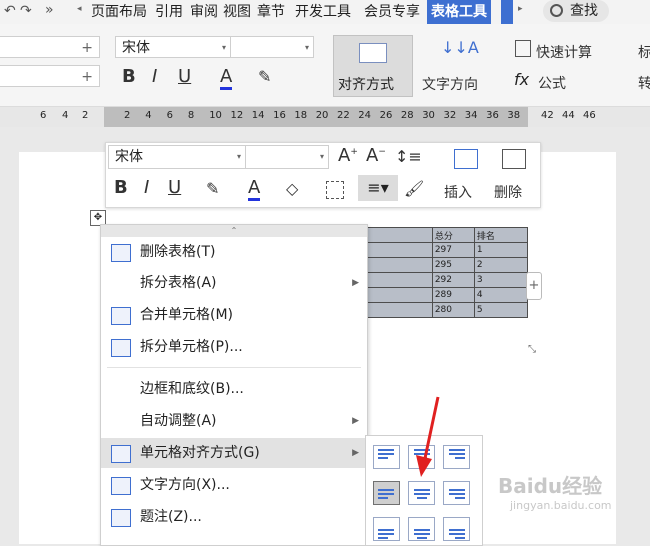 This screenshot has width=650, height=546. Describe the element at coordinates (501, 265) in the screenshot. I see `table-cell: 2` at that location.